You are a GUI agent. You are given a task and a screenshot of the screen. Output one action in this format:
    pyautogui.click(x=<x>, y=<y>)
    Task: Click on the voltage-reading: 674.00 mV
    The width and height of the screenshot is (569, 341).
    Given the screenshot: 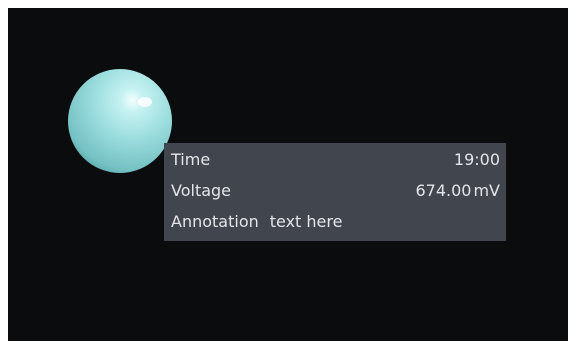 What is the action you would take?
    pyautogui.click(x=457, y=191)
    